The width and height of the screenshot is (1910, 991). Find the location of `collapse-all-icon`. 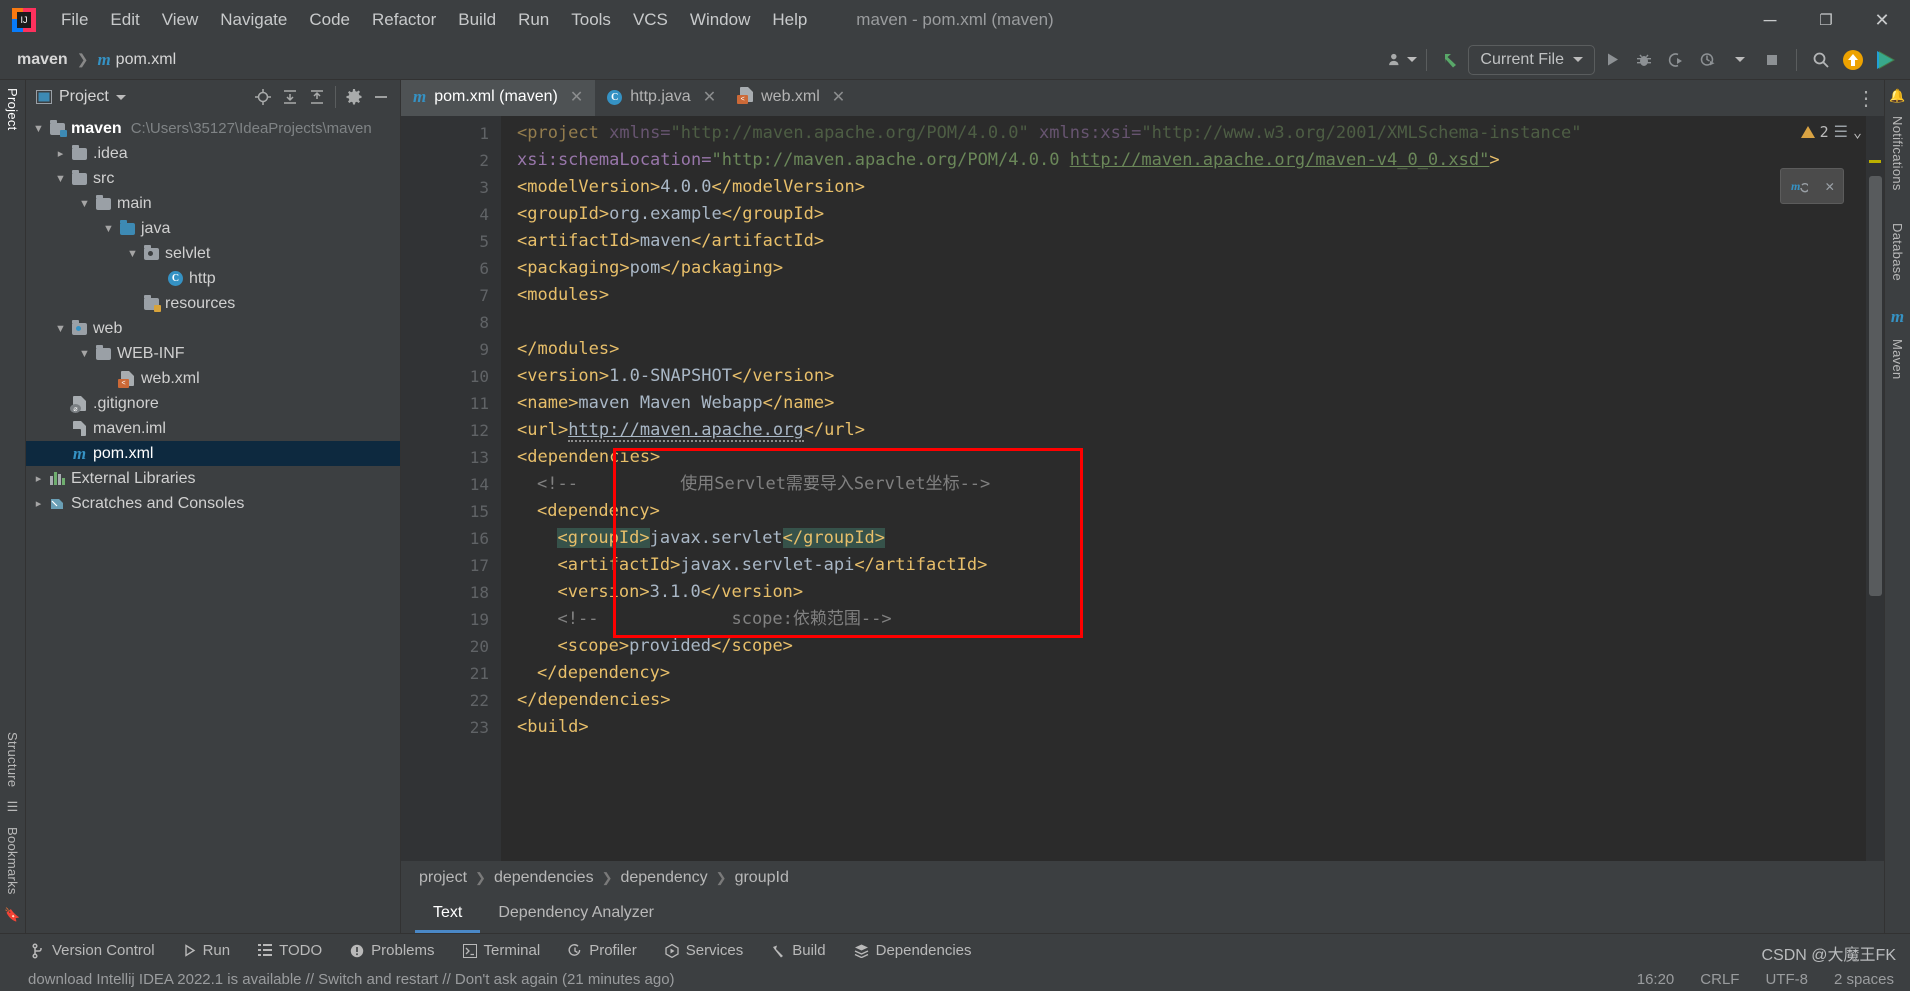

collapse-all-icon is located at coordinates (317, 97).